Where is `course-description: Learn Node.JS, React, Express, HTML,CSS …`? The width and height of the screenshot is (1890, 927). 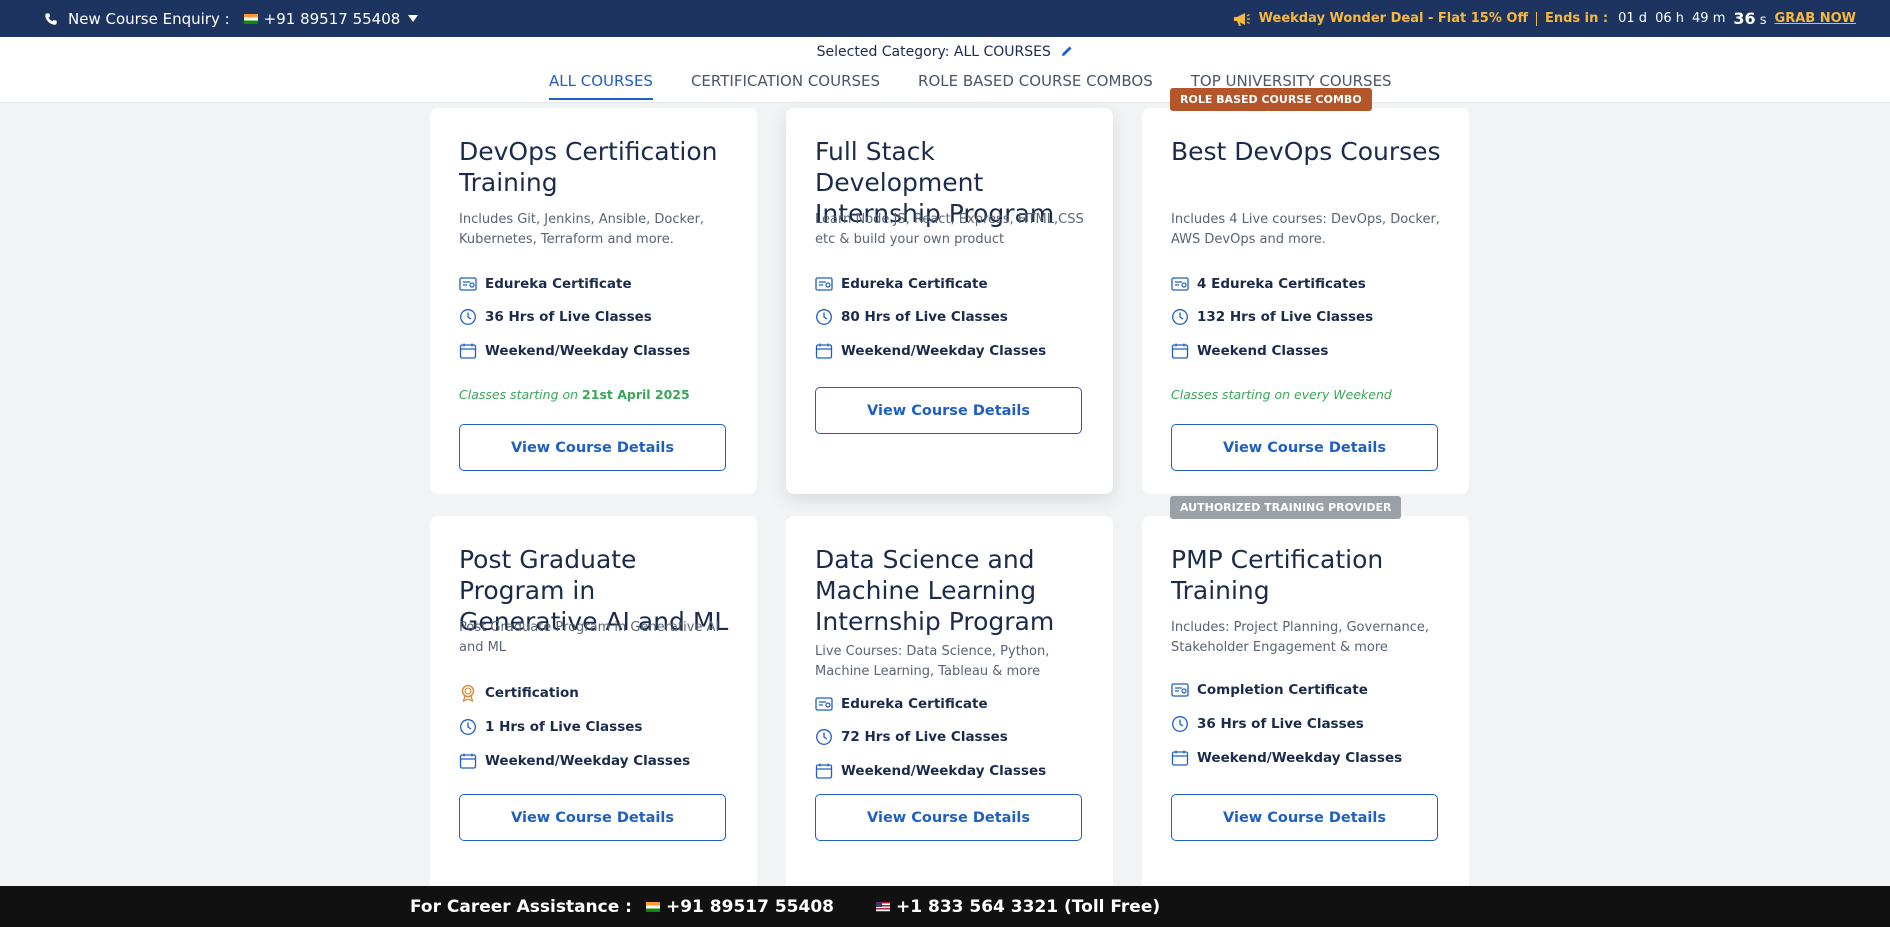
course-description: Learn Node.JS, React, Express, HTML,CSS … is located at coordinates (949, 229).